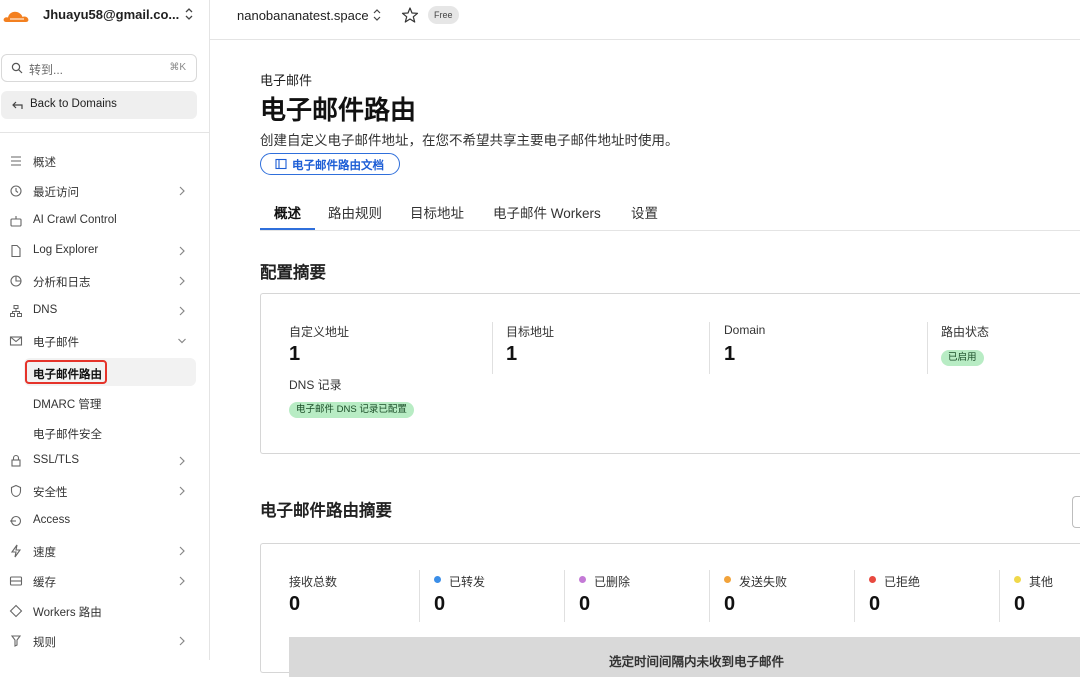  Describe the element at coordinates (962, 358) in the screenshot. I see `status-badge: 已启用` at that location.